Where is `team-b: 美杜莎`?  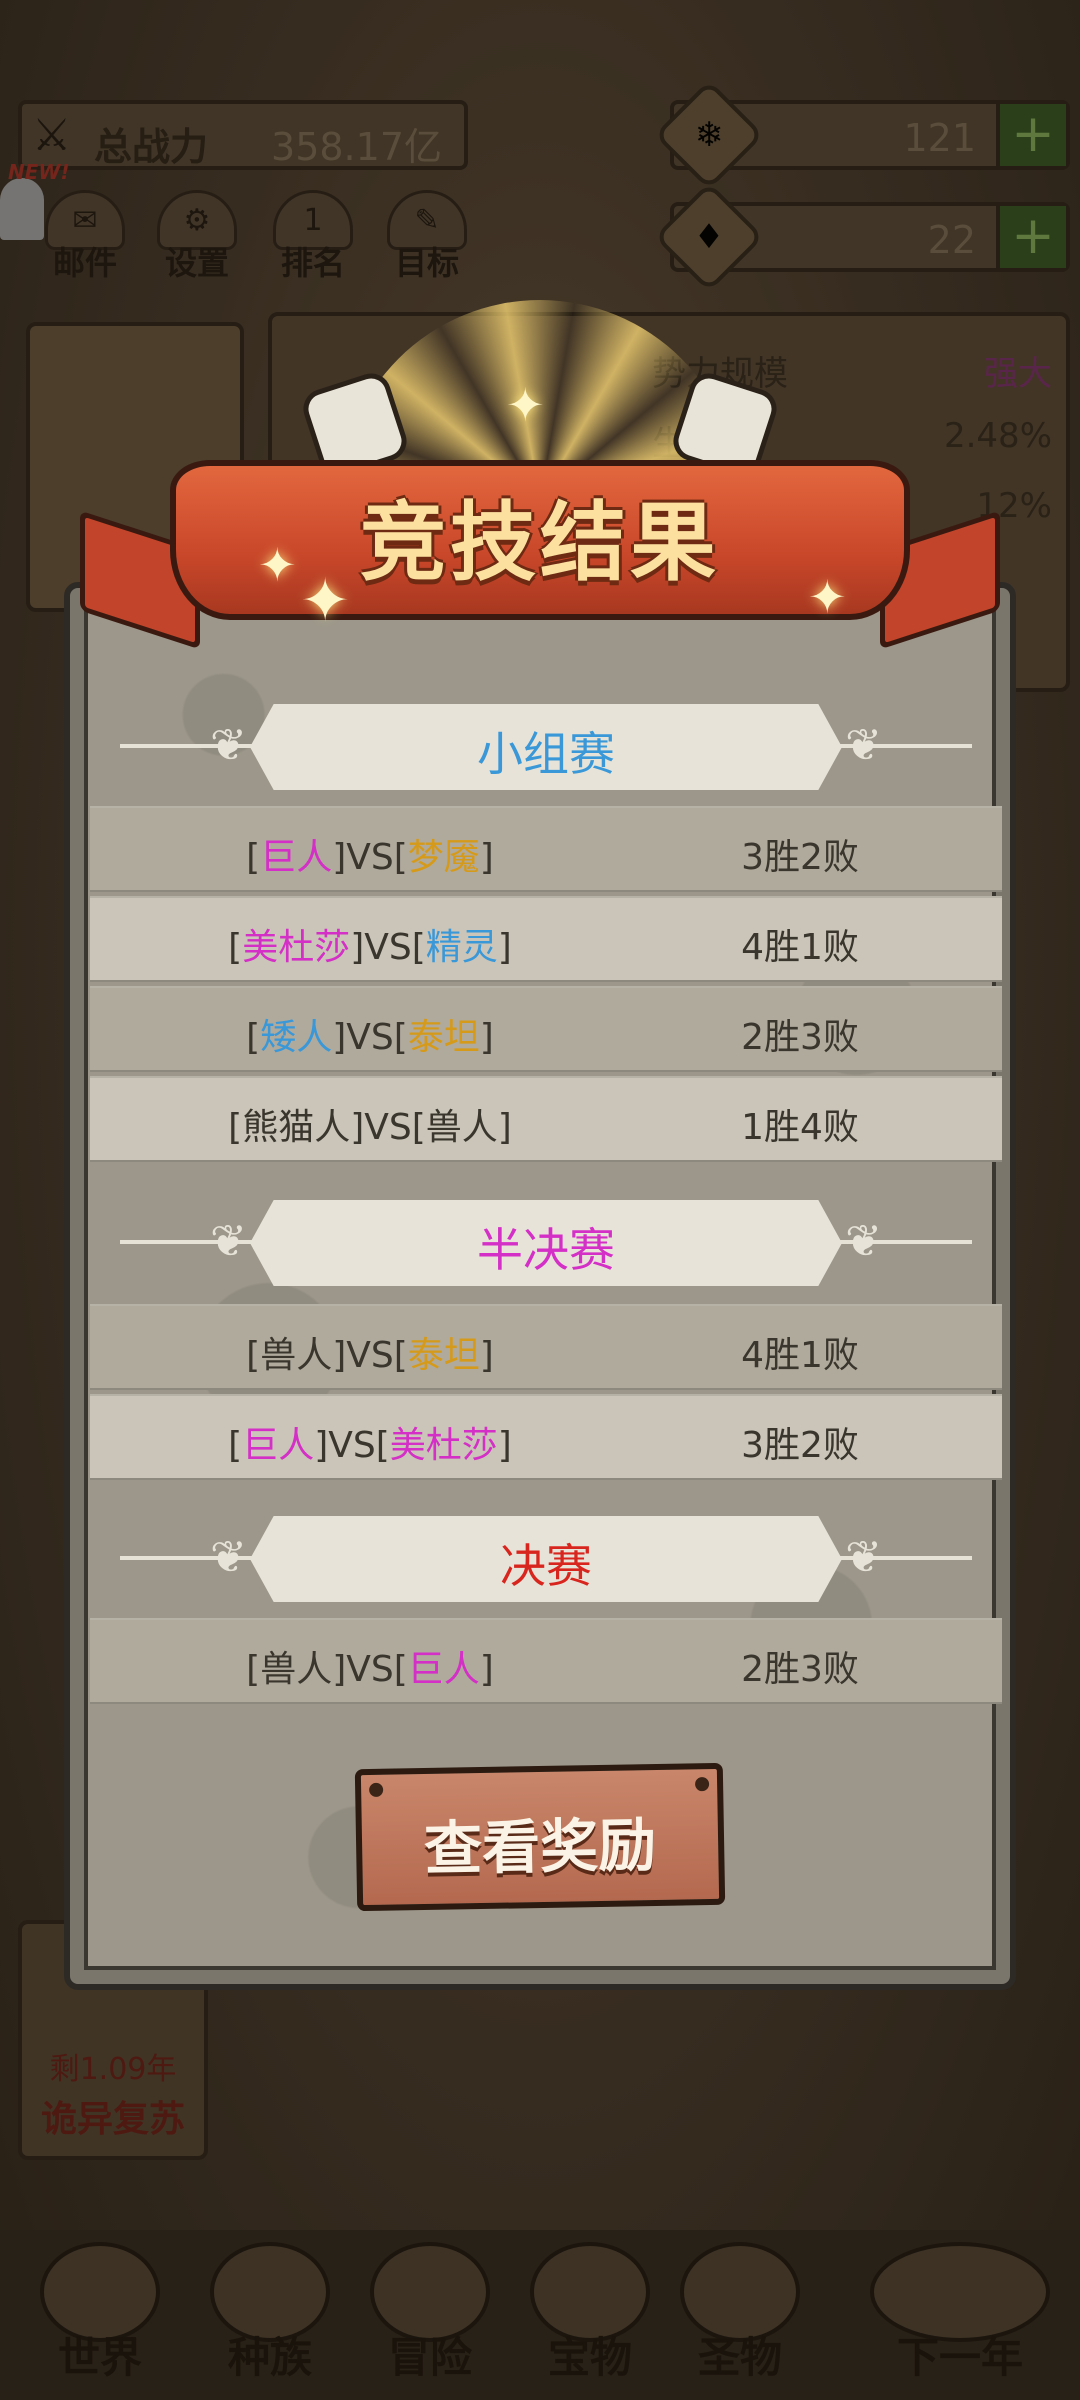
team-b: 美杜莎 is located at coordinates (443, 1445).